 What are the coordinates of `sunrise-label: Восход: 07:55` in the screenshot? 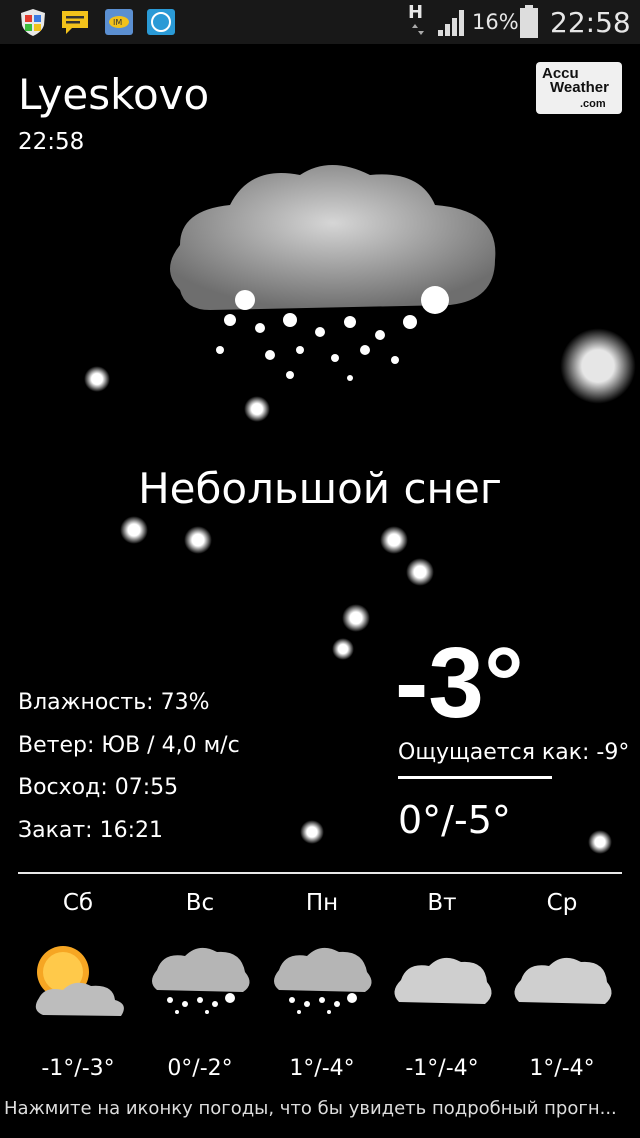 It's located at (98, 787).